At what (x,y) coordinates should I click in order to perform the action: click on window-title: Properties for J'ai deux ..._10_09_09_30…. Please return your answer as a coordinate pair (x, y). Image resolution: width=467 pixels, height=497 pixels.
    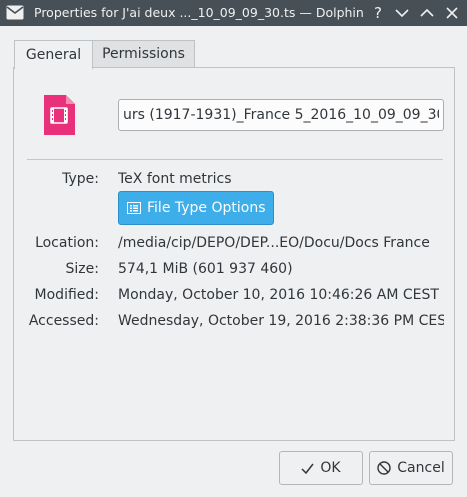
    Looking at the image, I should click on (199, 12).